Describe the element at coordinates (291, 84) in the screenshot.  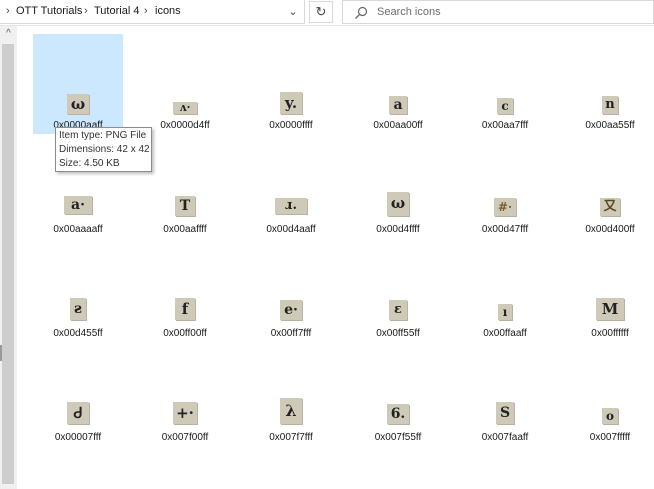
I see `file-item-0x0000ffff: y. 0x0000ffff` at that location.